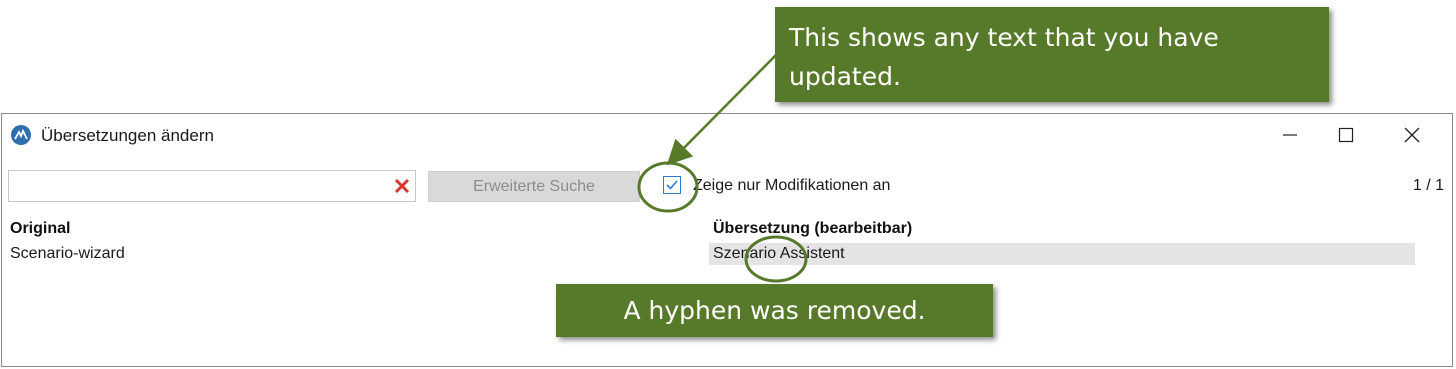 The width and height of the screenshot is (1456, 369). I want to click on maximize-icon, so click(1346, 135).